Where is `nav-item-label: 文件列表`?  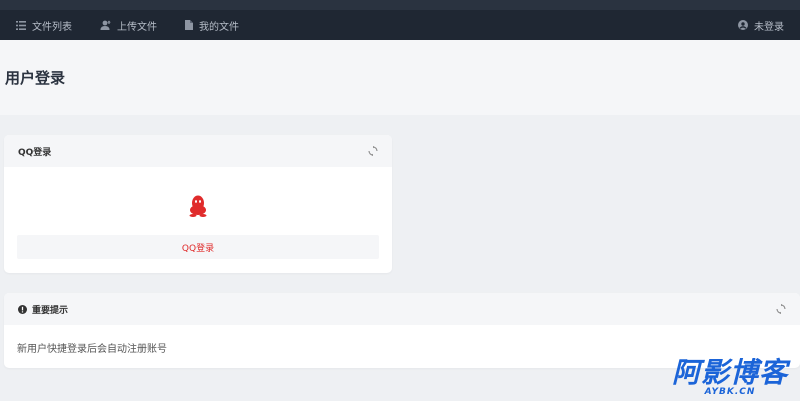 nav-item-label: 文件列表 is located at coordinates (52, 27).